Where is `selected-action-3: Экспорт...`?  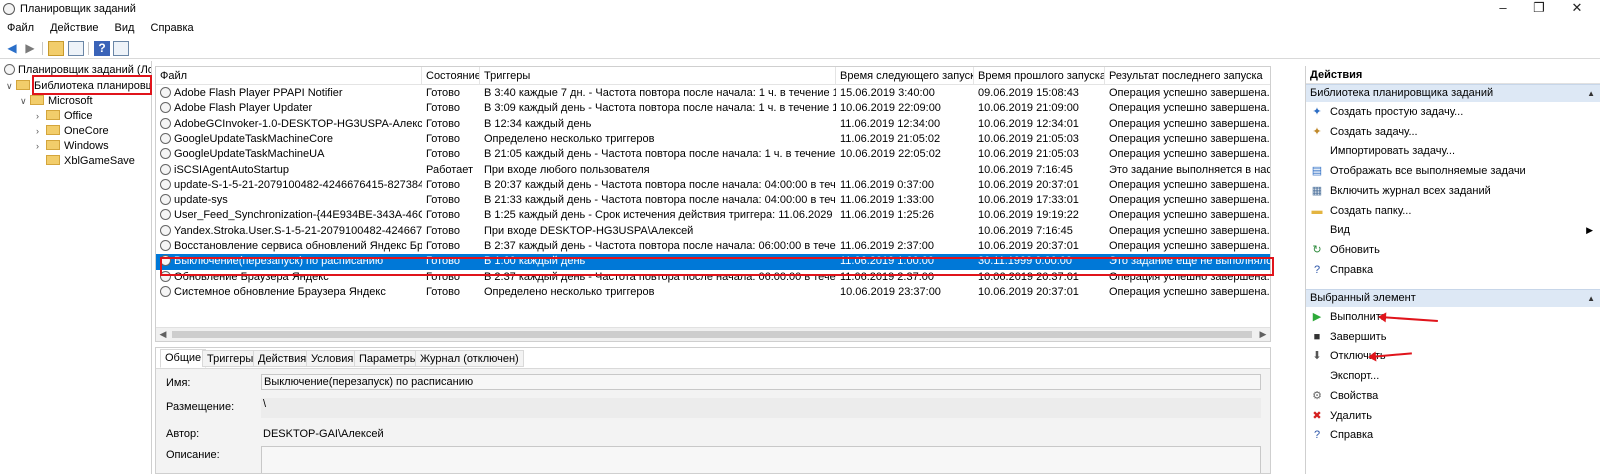
selected-action-3: Экспорт... is located at coordinates (1453, 376).